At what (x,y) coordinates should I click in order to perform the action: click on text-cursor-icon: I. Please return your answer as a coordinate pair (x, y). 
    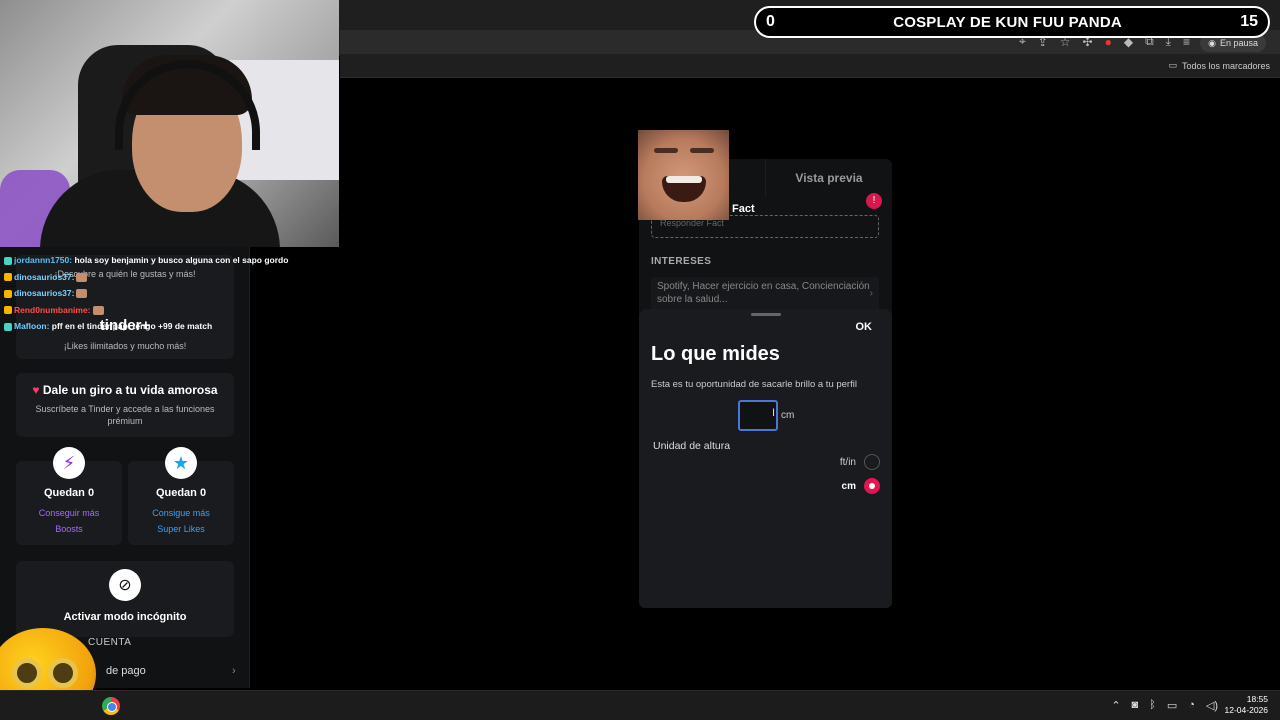
    Looking at the image, I should click on (774, 413).